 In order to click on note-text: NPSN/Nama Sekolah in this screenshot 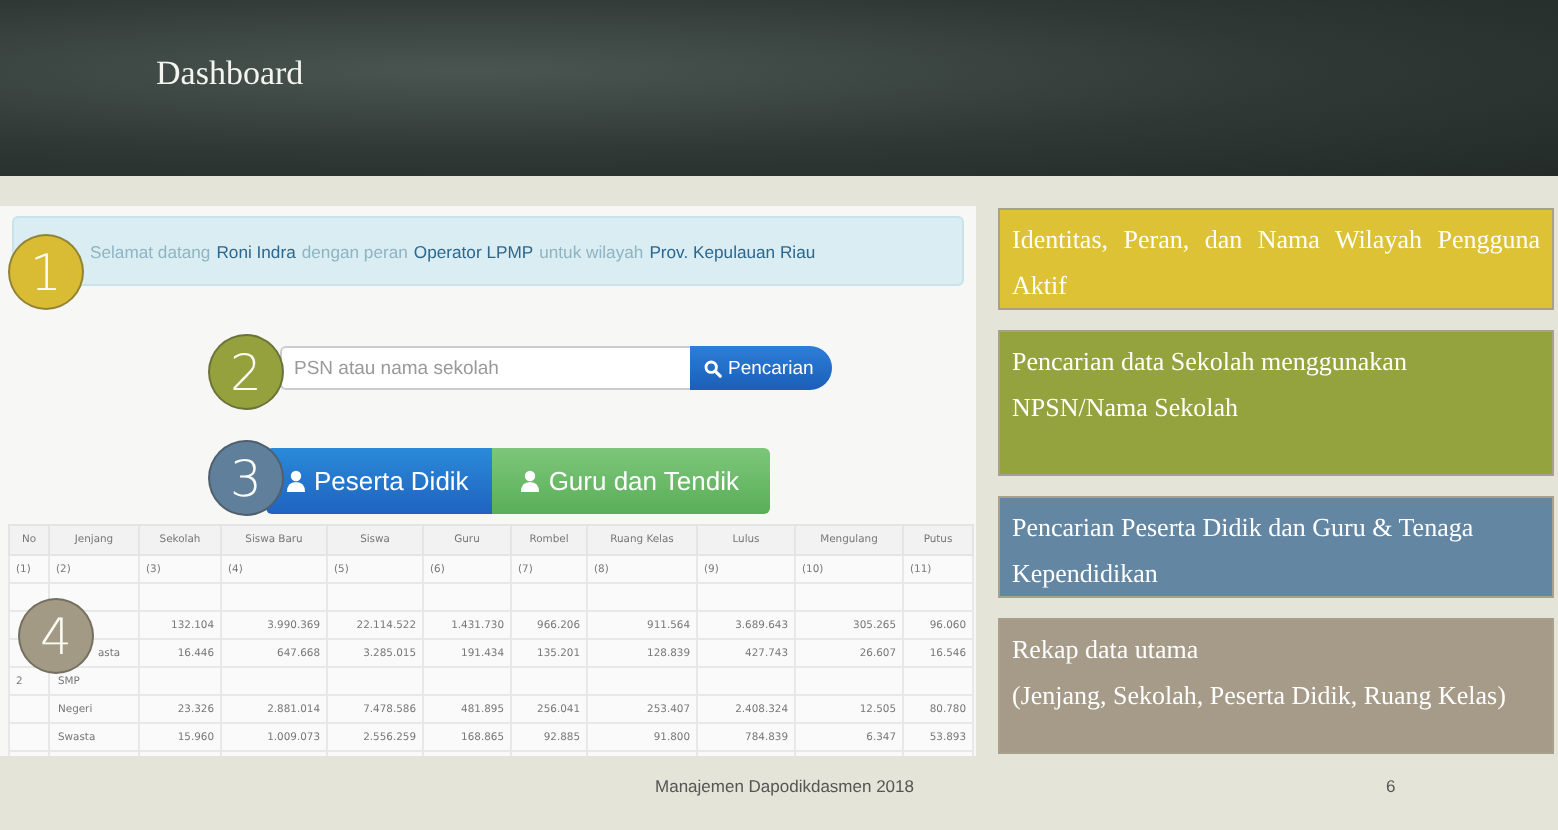, I will do `click(1126, 408)`.